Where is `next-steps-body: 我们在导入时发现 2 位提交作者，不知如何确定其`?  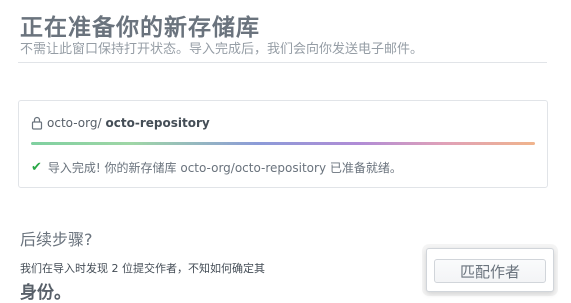
next-steps-body: 我们在导入时发现 2 位提交作者，不知如何确定其 is located at coordinates (142, 268).